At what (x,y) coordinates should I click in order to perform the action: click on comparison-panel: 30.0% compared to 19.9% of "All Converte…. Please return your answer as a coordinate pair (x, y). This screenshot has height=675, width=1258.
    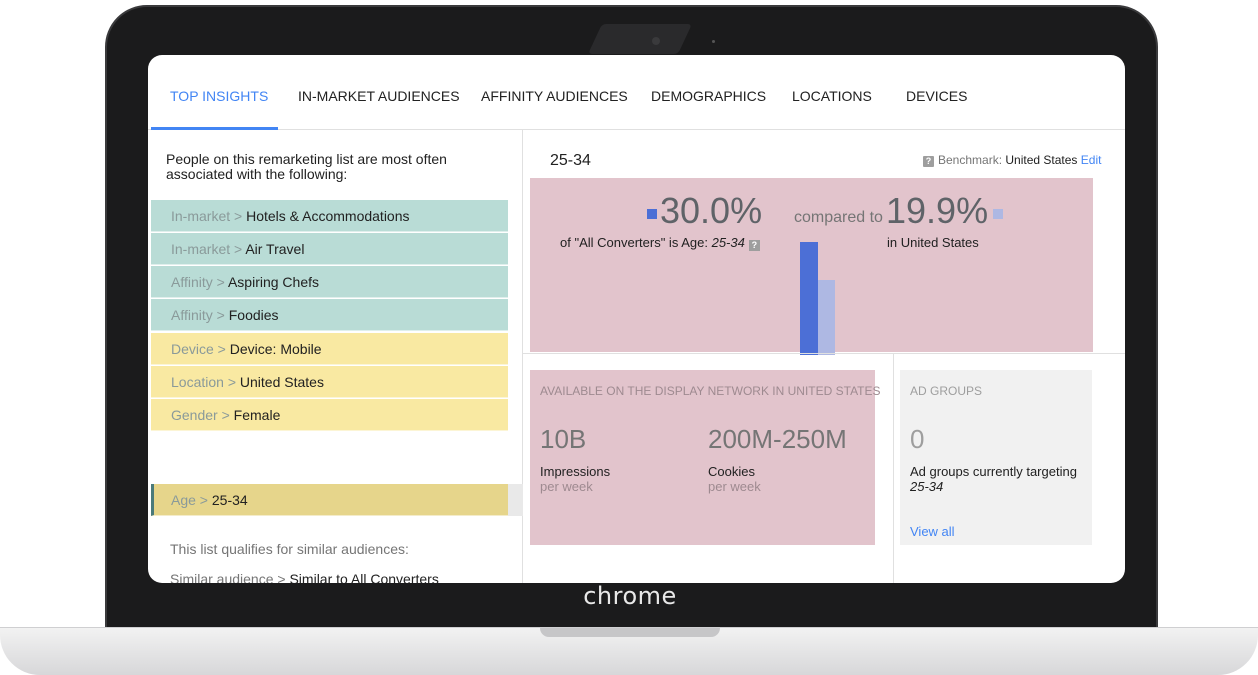
    Looking at the image, I should click on (811, 266).